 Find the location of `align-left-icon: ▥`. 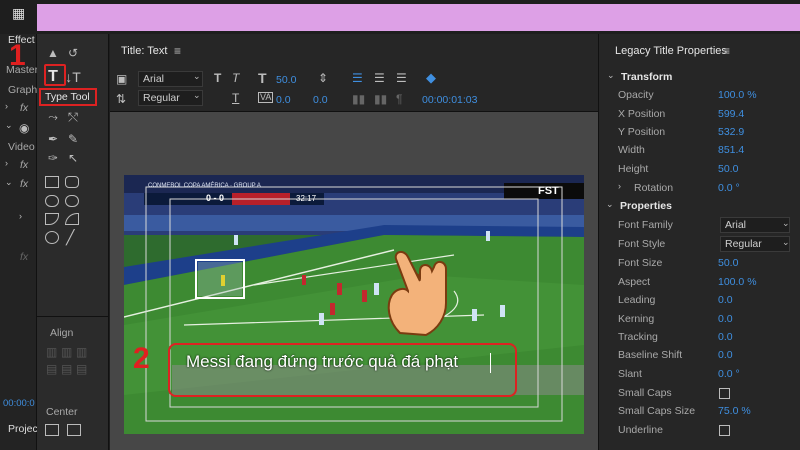

align-left-icon: ▥ is located at coordinates (51, 352).